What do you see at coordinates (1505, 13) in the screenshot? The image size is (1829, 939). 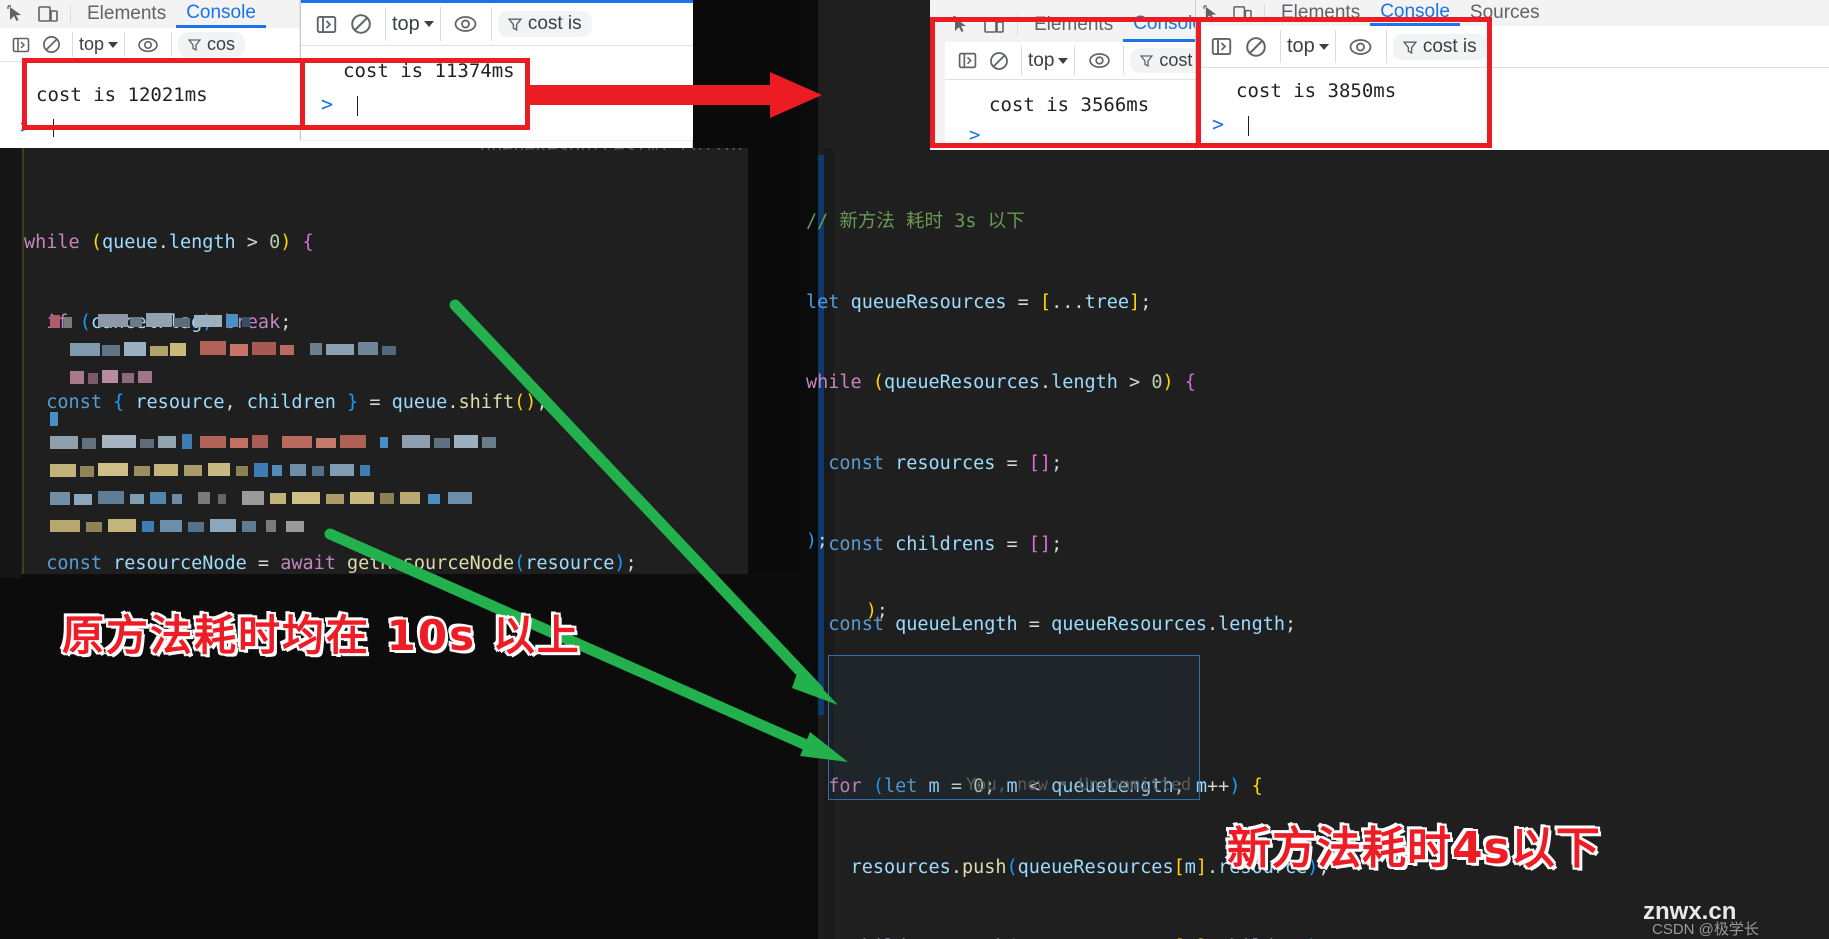 I see `tab-sources: Sources` at bounding box center [1505, 13].